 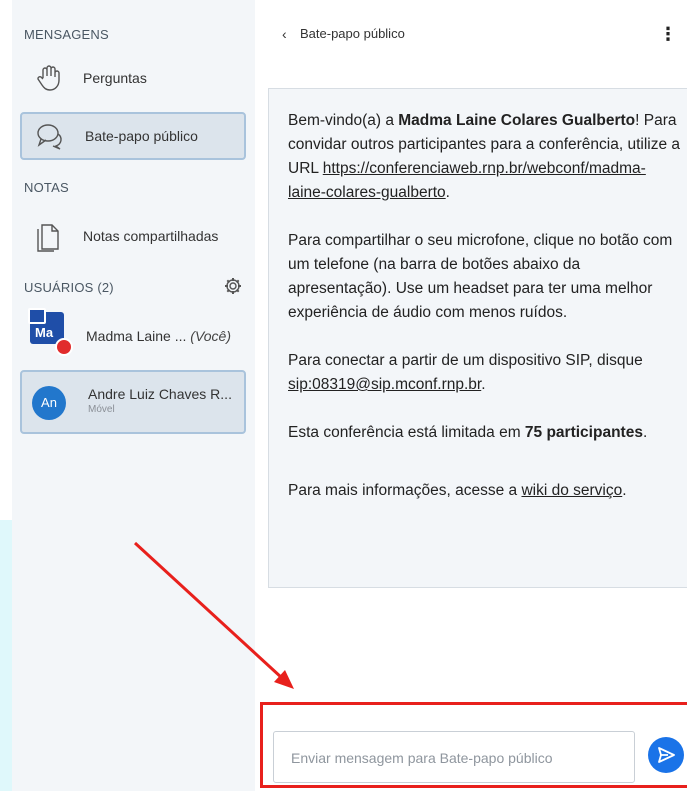 I want to click on meeting-owner-name: Madma Laine Colares Gualberto, so click(x=517, y=120).